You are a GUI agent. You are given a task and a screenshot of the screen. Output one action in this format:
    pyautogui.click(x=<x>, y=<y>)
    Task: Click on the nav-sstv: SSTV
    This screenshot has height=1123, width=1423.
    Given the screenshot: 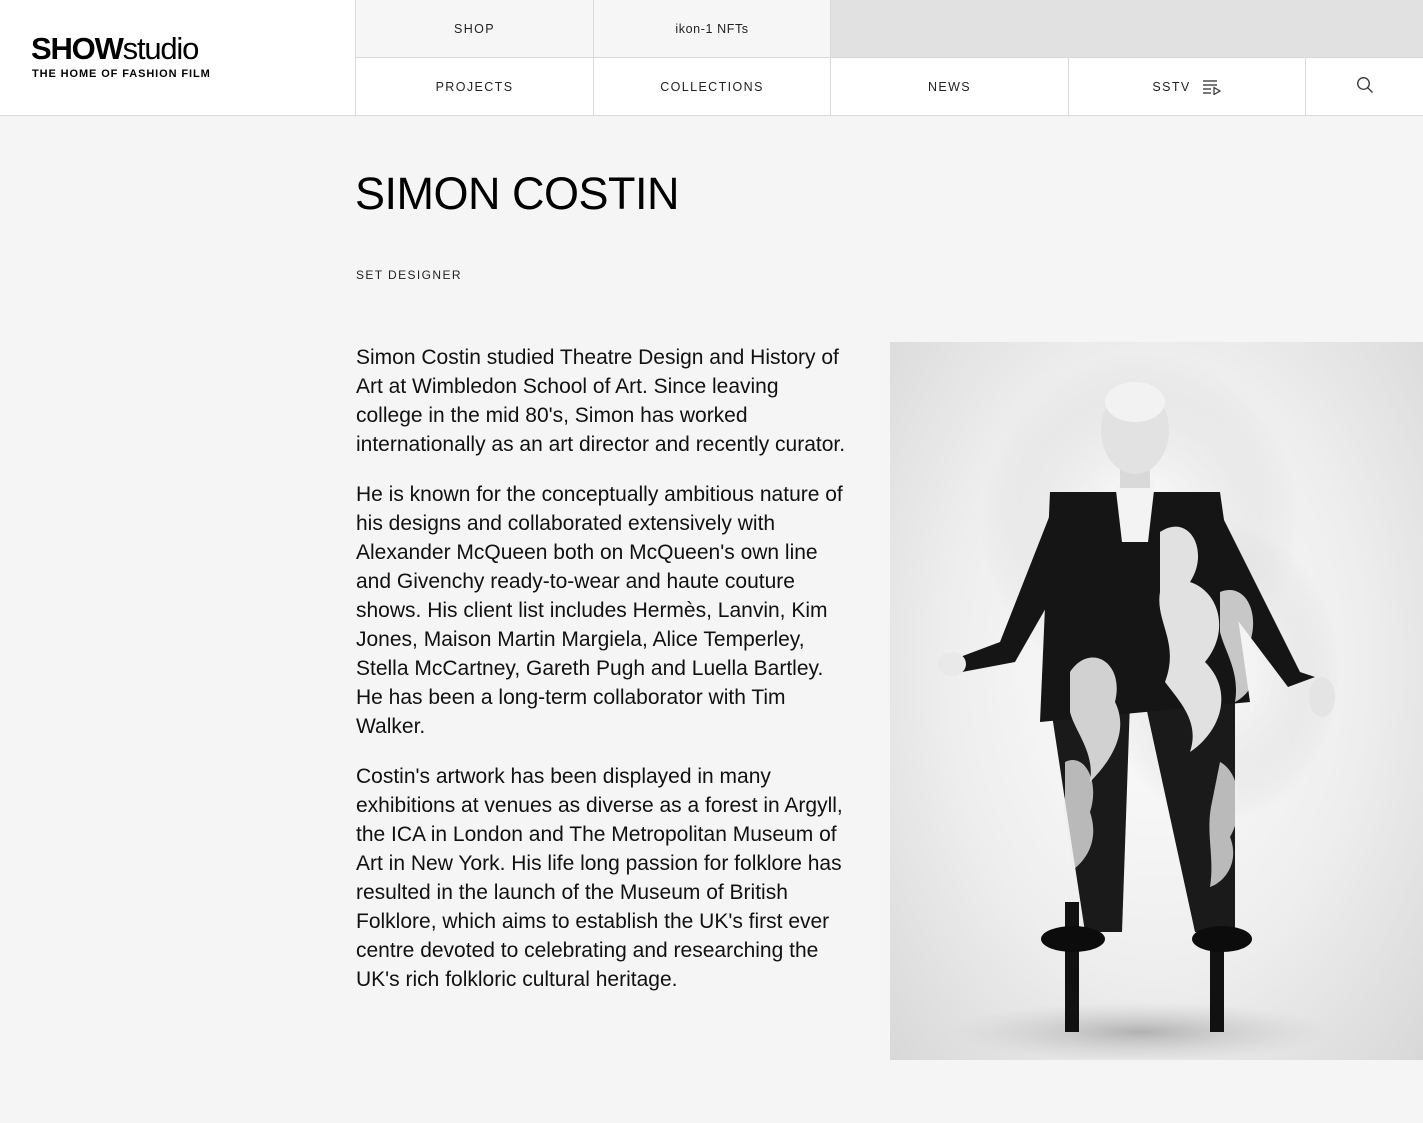 What is the action you would take?
    pyautogui.click(x=1187, y=86)
    